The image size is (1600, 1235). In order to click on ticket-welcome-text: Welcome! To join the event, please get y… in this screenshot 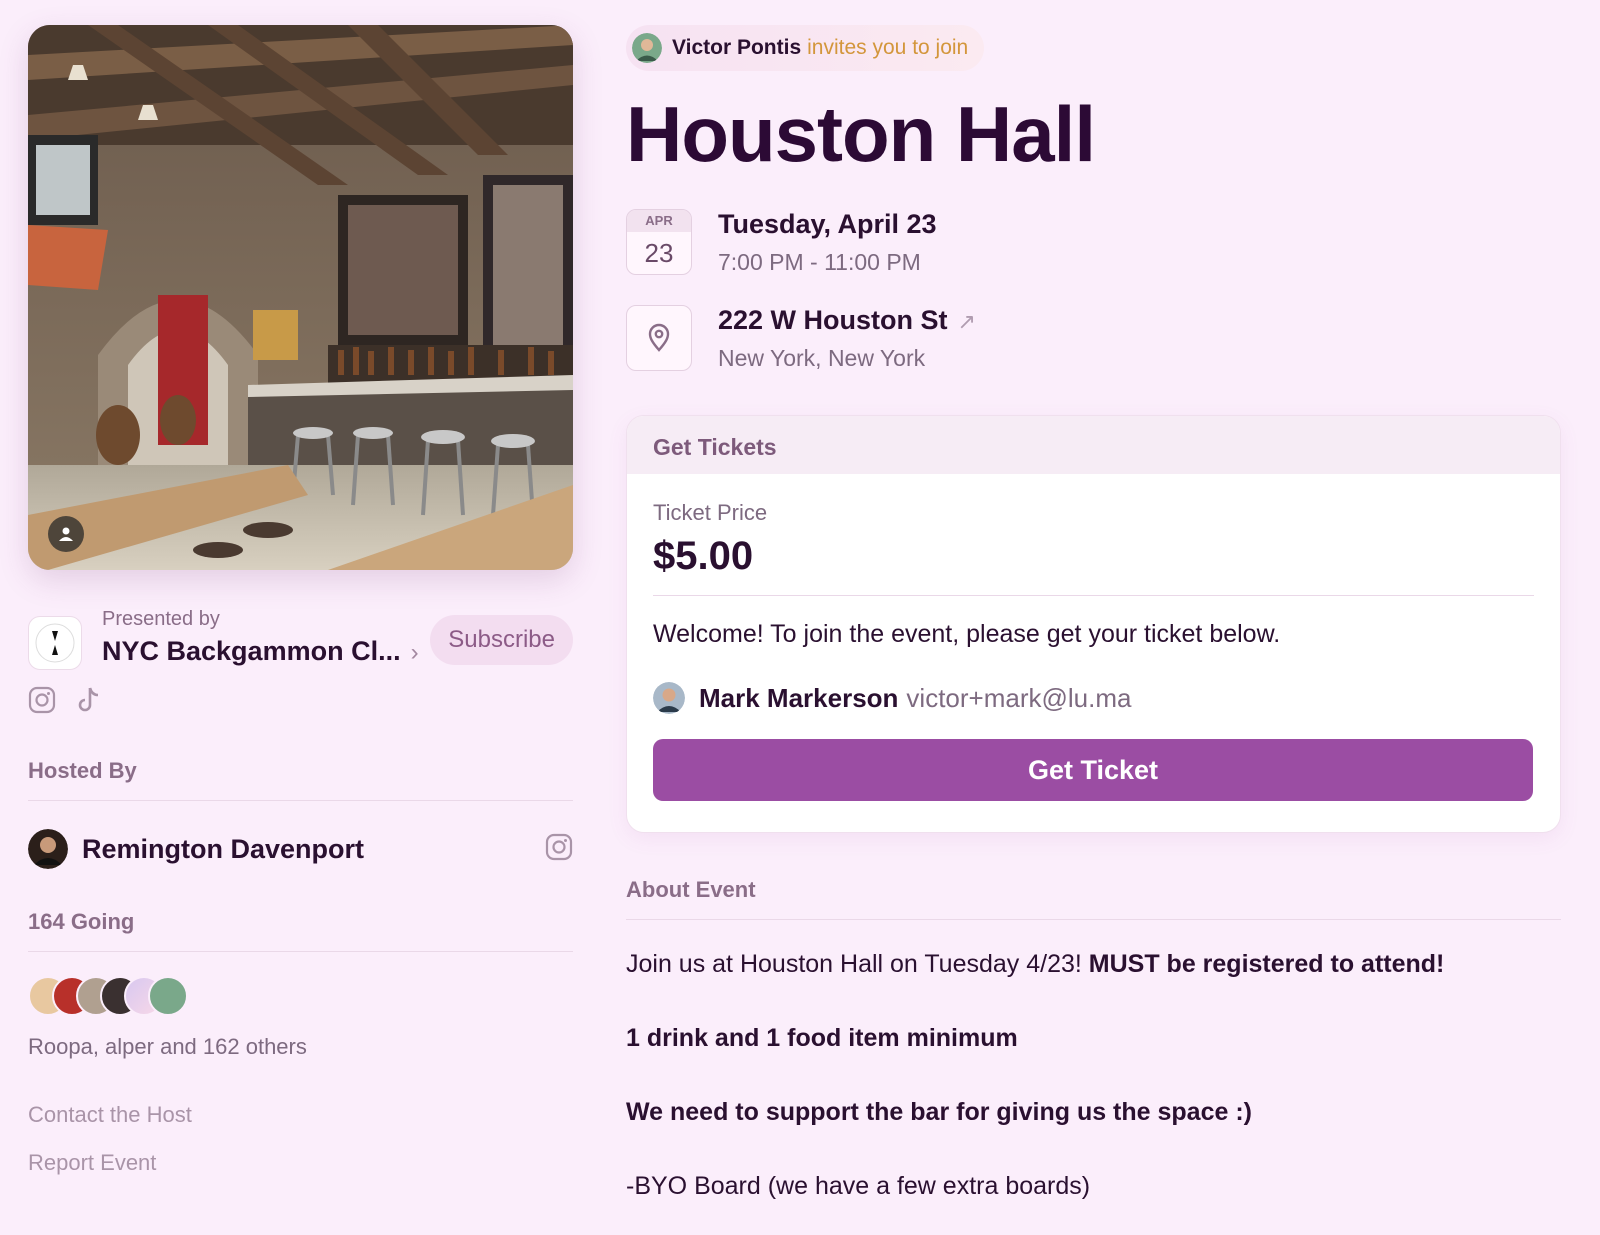, I will do `click(967, 634)`.